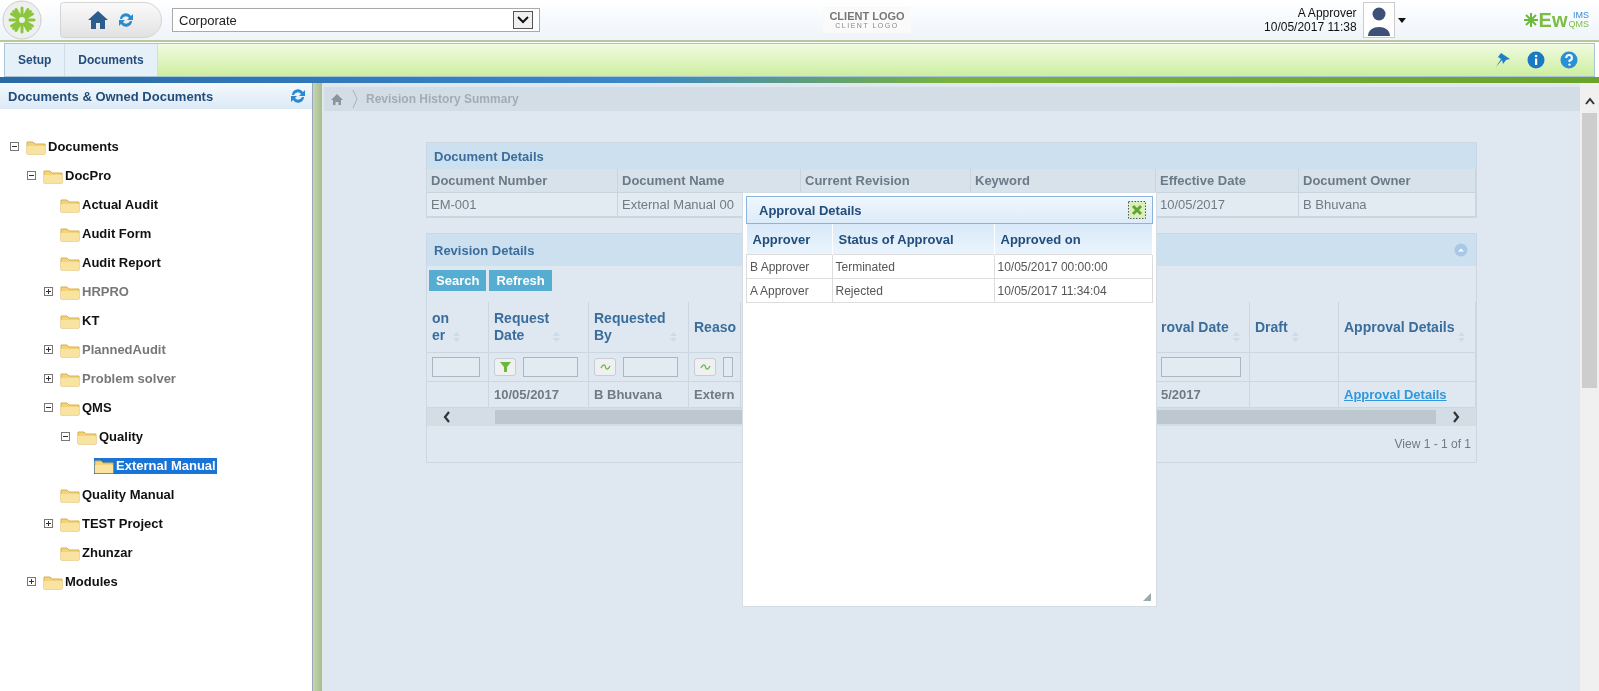 This screenshot has height=691, width=1599. What do you see at coordinates (86, 407) in the screenshot?
I see `tree-item: QMS` at bounding box center [86, 407].